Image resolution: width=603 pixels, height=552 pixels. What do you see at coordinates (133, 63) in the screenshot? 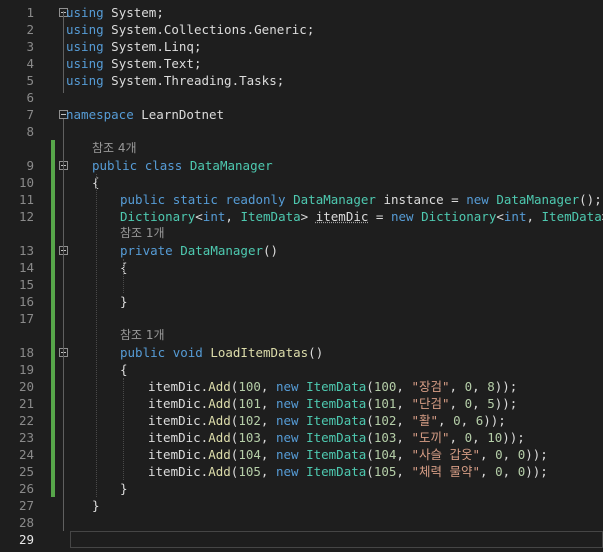
I see `code-line: using System.Text;` at bounding box center [133, 63].